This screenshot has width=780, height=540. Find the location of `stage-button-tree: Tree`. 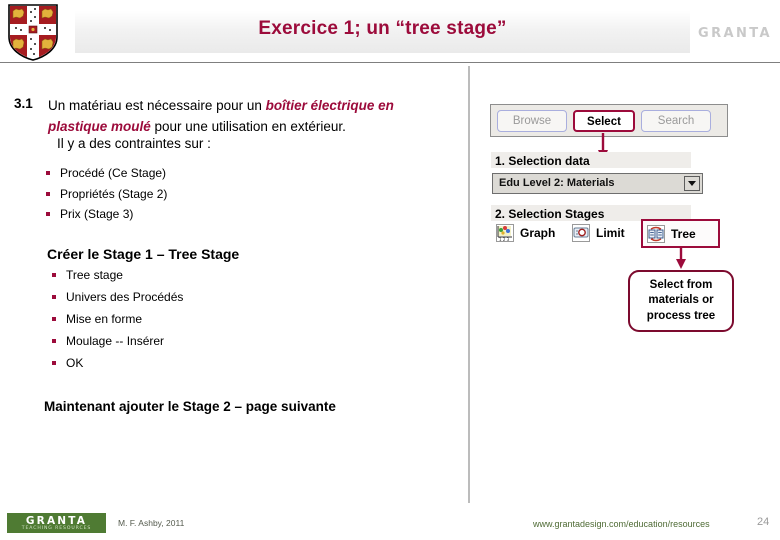

stage-button-tree: Tree is located at coordinates (680, 233).